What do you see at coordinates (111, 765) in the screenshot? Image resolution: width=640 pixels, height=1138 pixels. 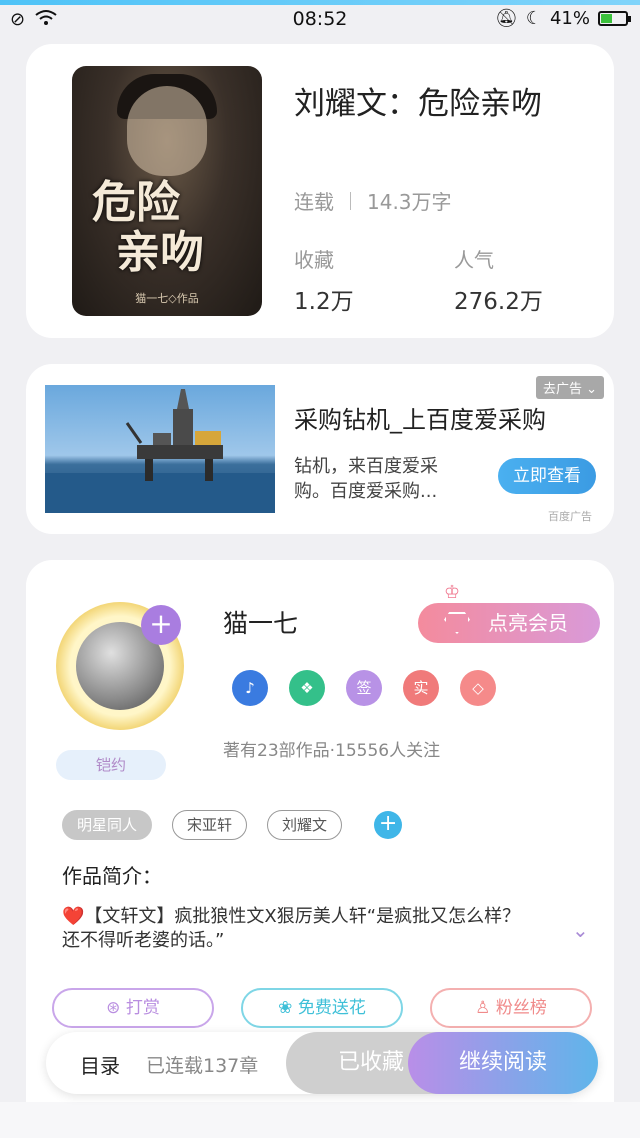 I see `author-level-tag: 铠约` at bounding box center [111, 765].